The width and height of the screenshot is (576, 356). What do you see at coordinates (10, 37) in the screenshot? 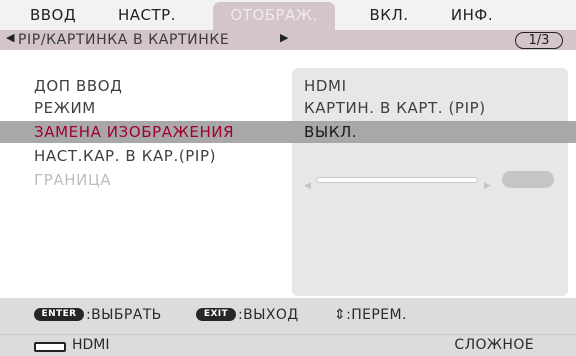
I see `submenu-left-arrow-icon: ◀` at bounding box center [10, 37].